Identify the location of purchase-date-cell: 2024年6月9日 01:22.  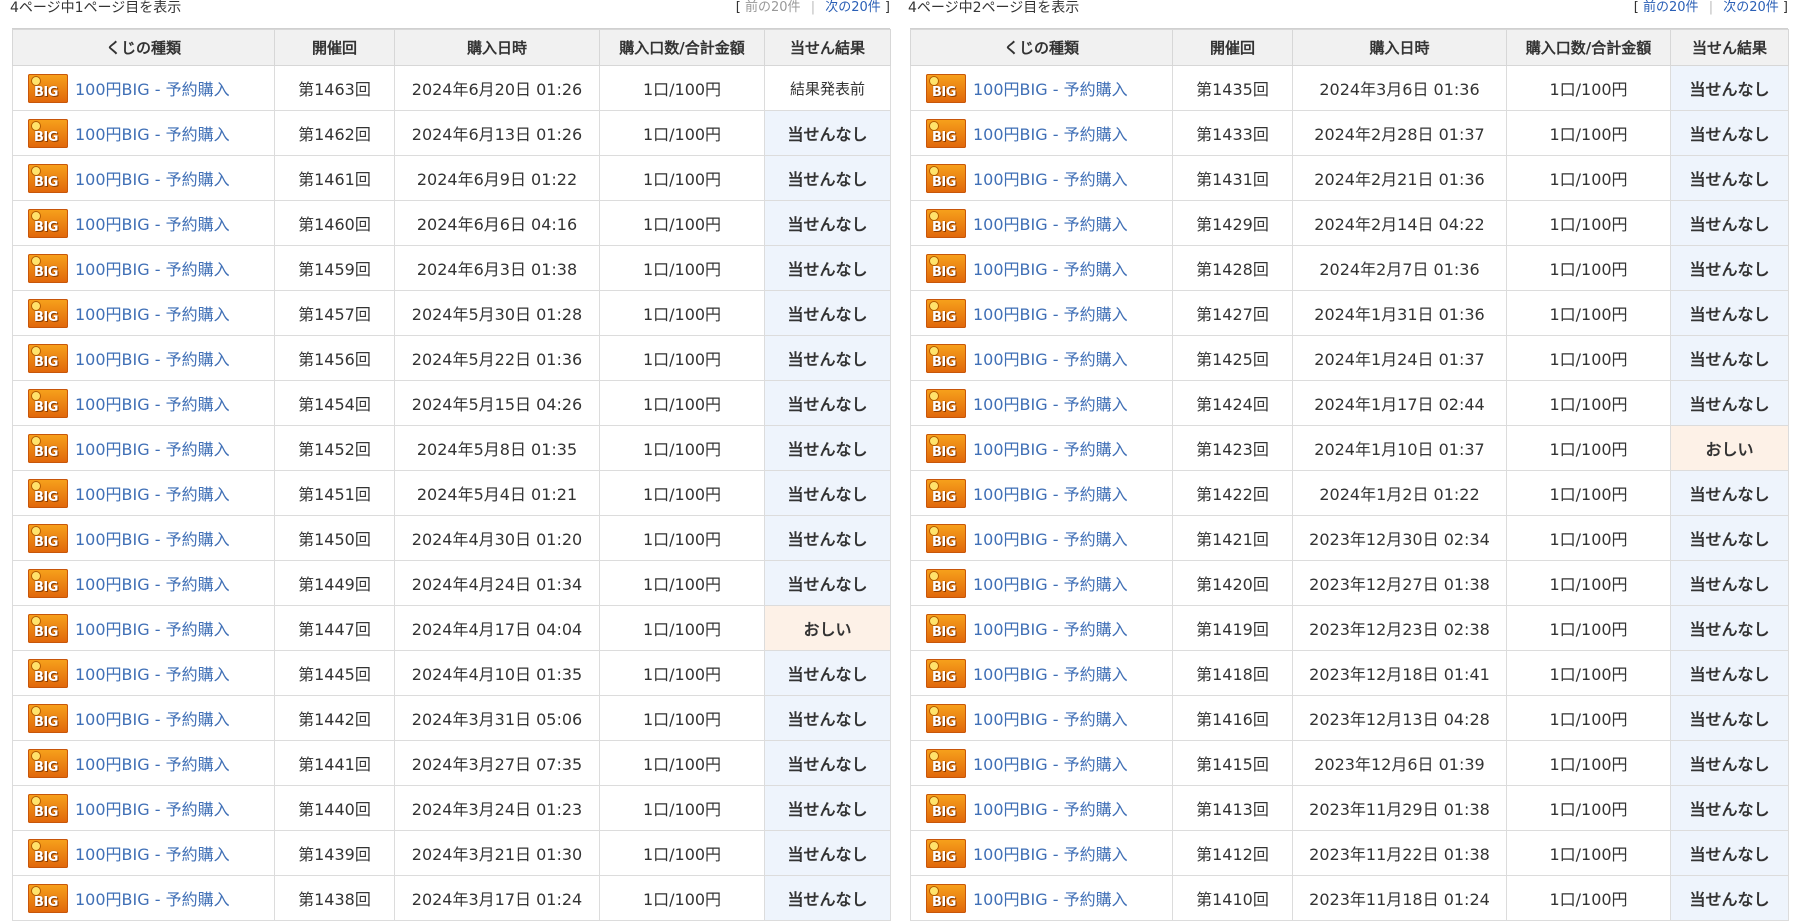
(497, 178).